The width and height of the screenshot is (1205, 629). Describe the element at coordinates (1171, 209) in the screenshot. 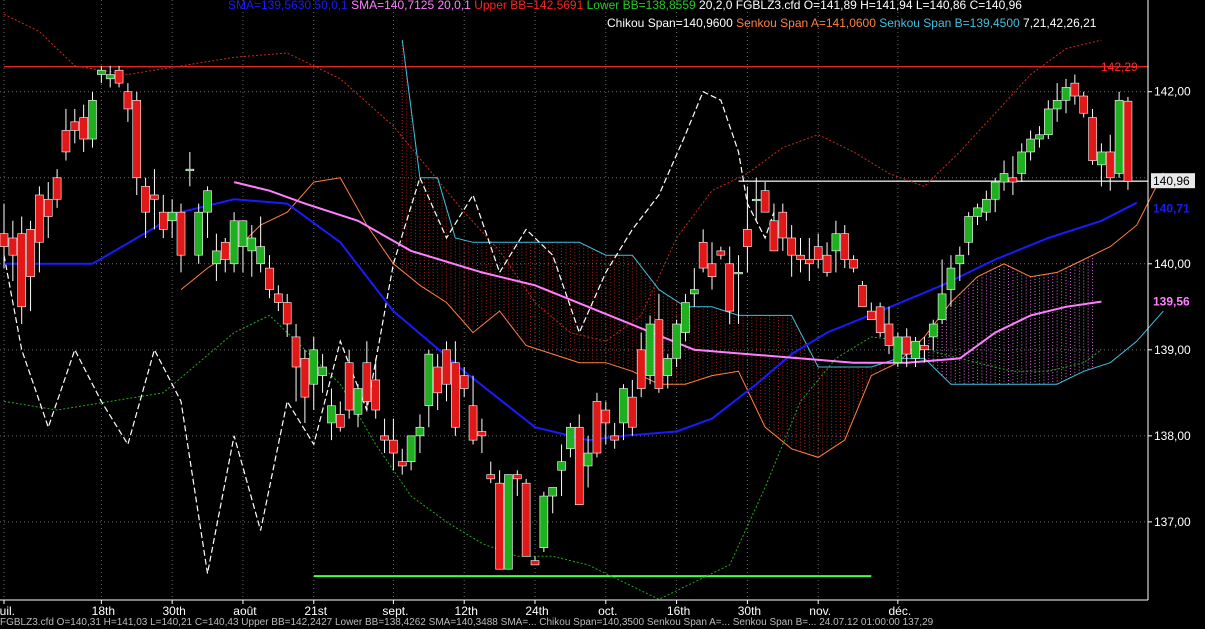

I see `price-tag: 140,71` at that location.